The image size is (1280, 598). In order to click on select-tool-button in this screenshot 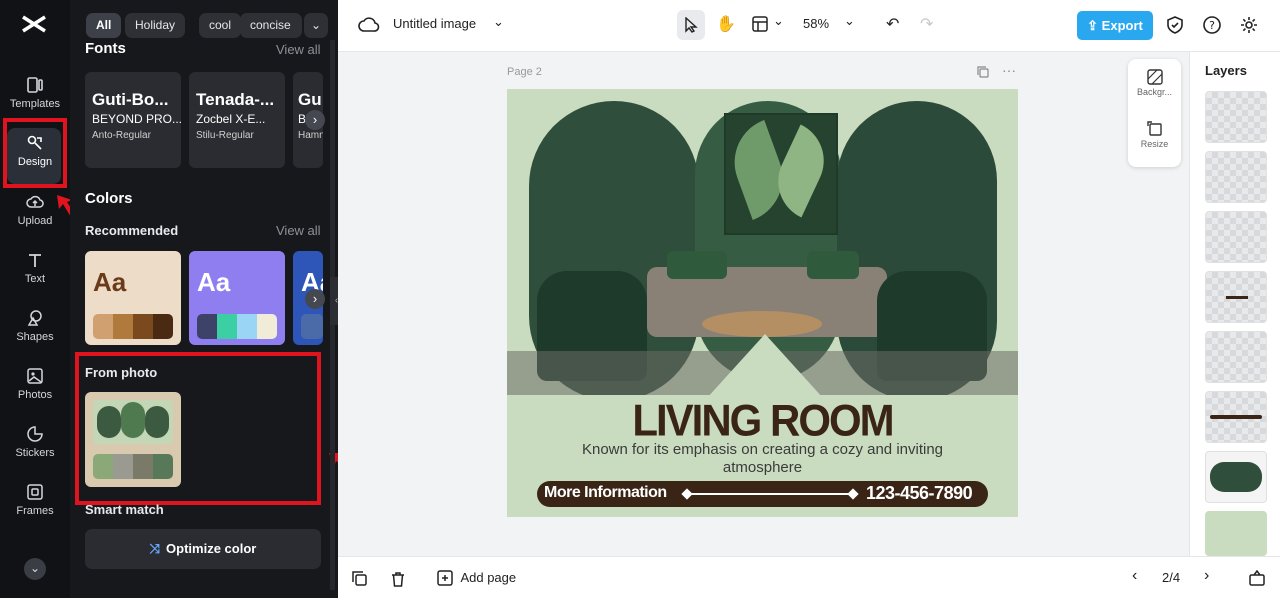, I will do `click(691, 25)`.